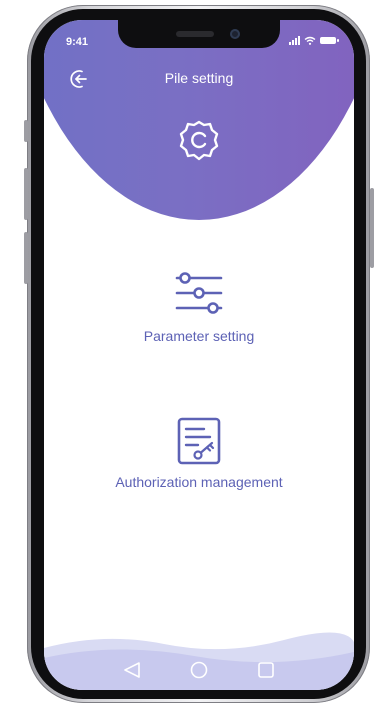  I want to click on wifi-icon, so click(310, 40).